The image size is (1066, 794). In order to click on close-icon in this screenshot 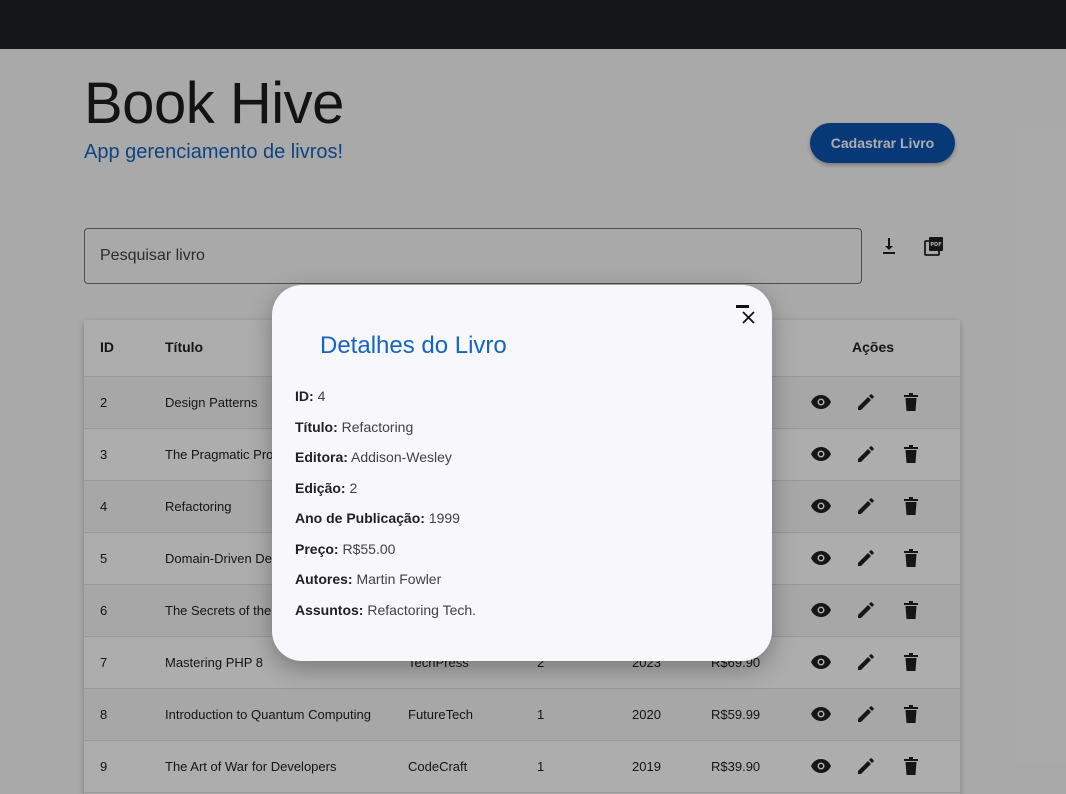, I will do `click(745, 314)`.